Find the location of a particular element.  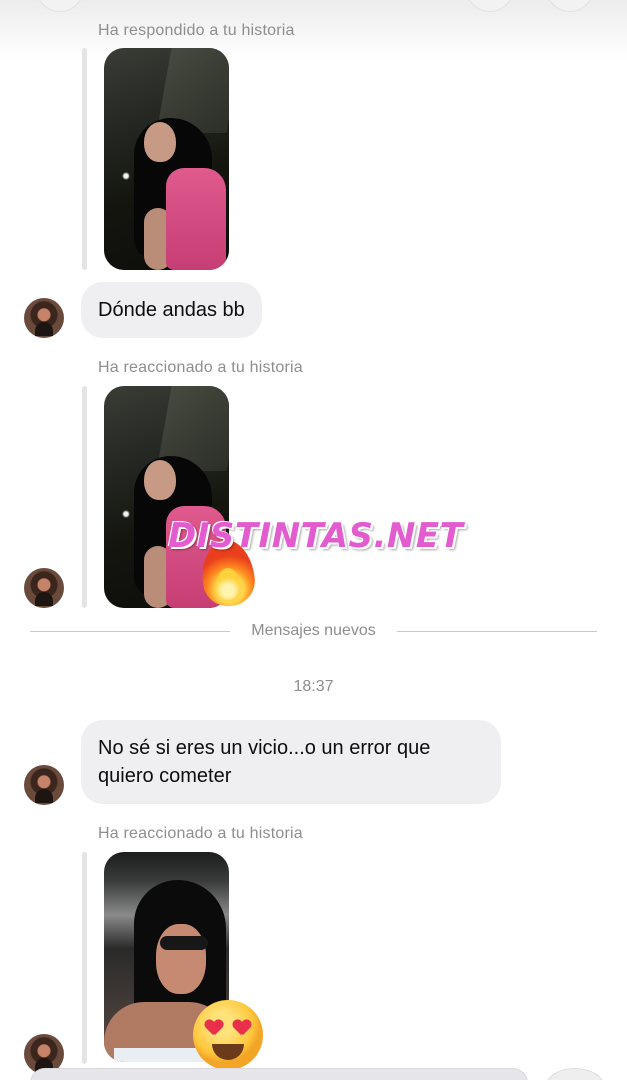

message-timestamp: 18:37 is located at coordinates (313, 686).